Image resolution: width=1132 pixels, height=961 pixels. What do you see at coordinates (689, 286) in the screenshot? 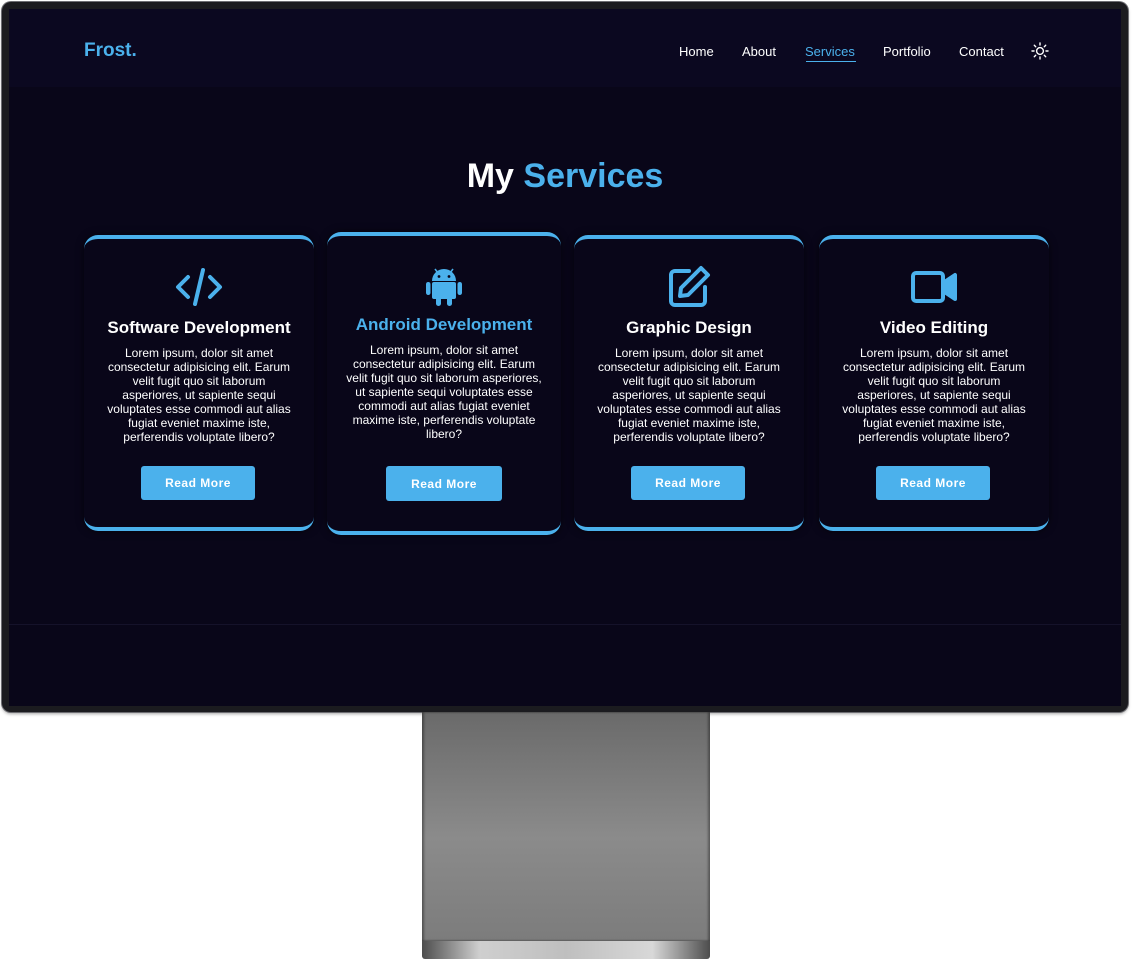
I see `edit-icon` at bounding box center [689, 286].